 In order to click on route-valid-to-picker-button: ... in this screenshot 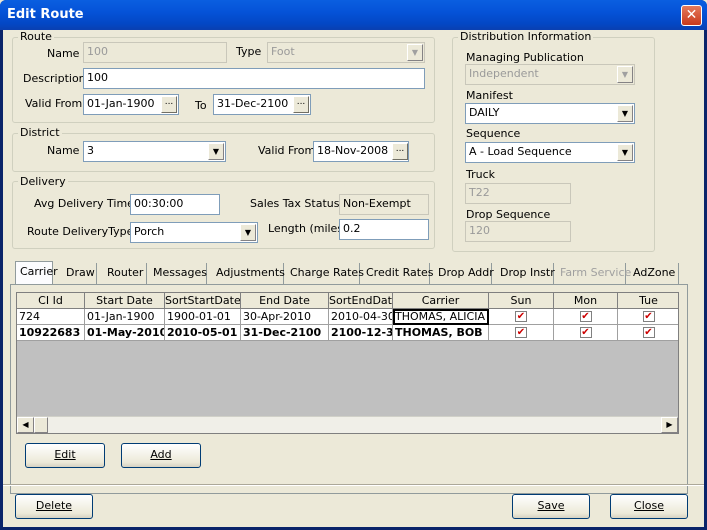, I will do `click(301, 104)`.